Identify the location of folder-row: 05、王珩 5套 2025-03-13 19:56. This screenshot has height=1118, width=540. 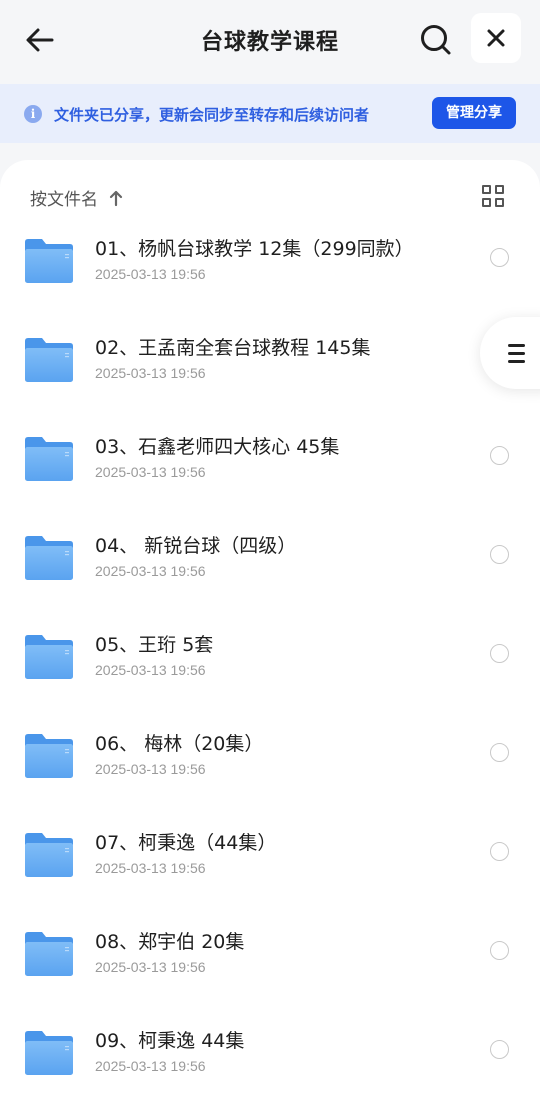
(270, 665).